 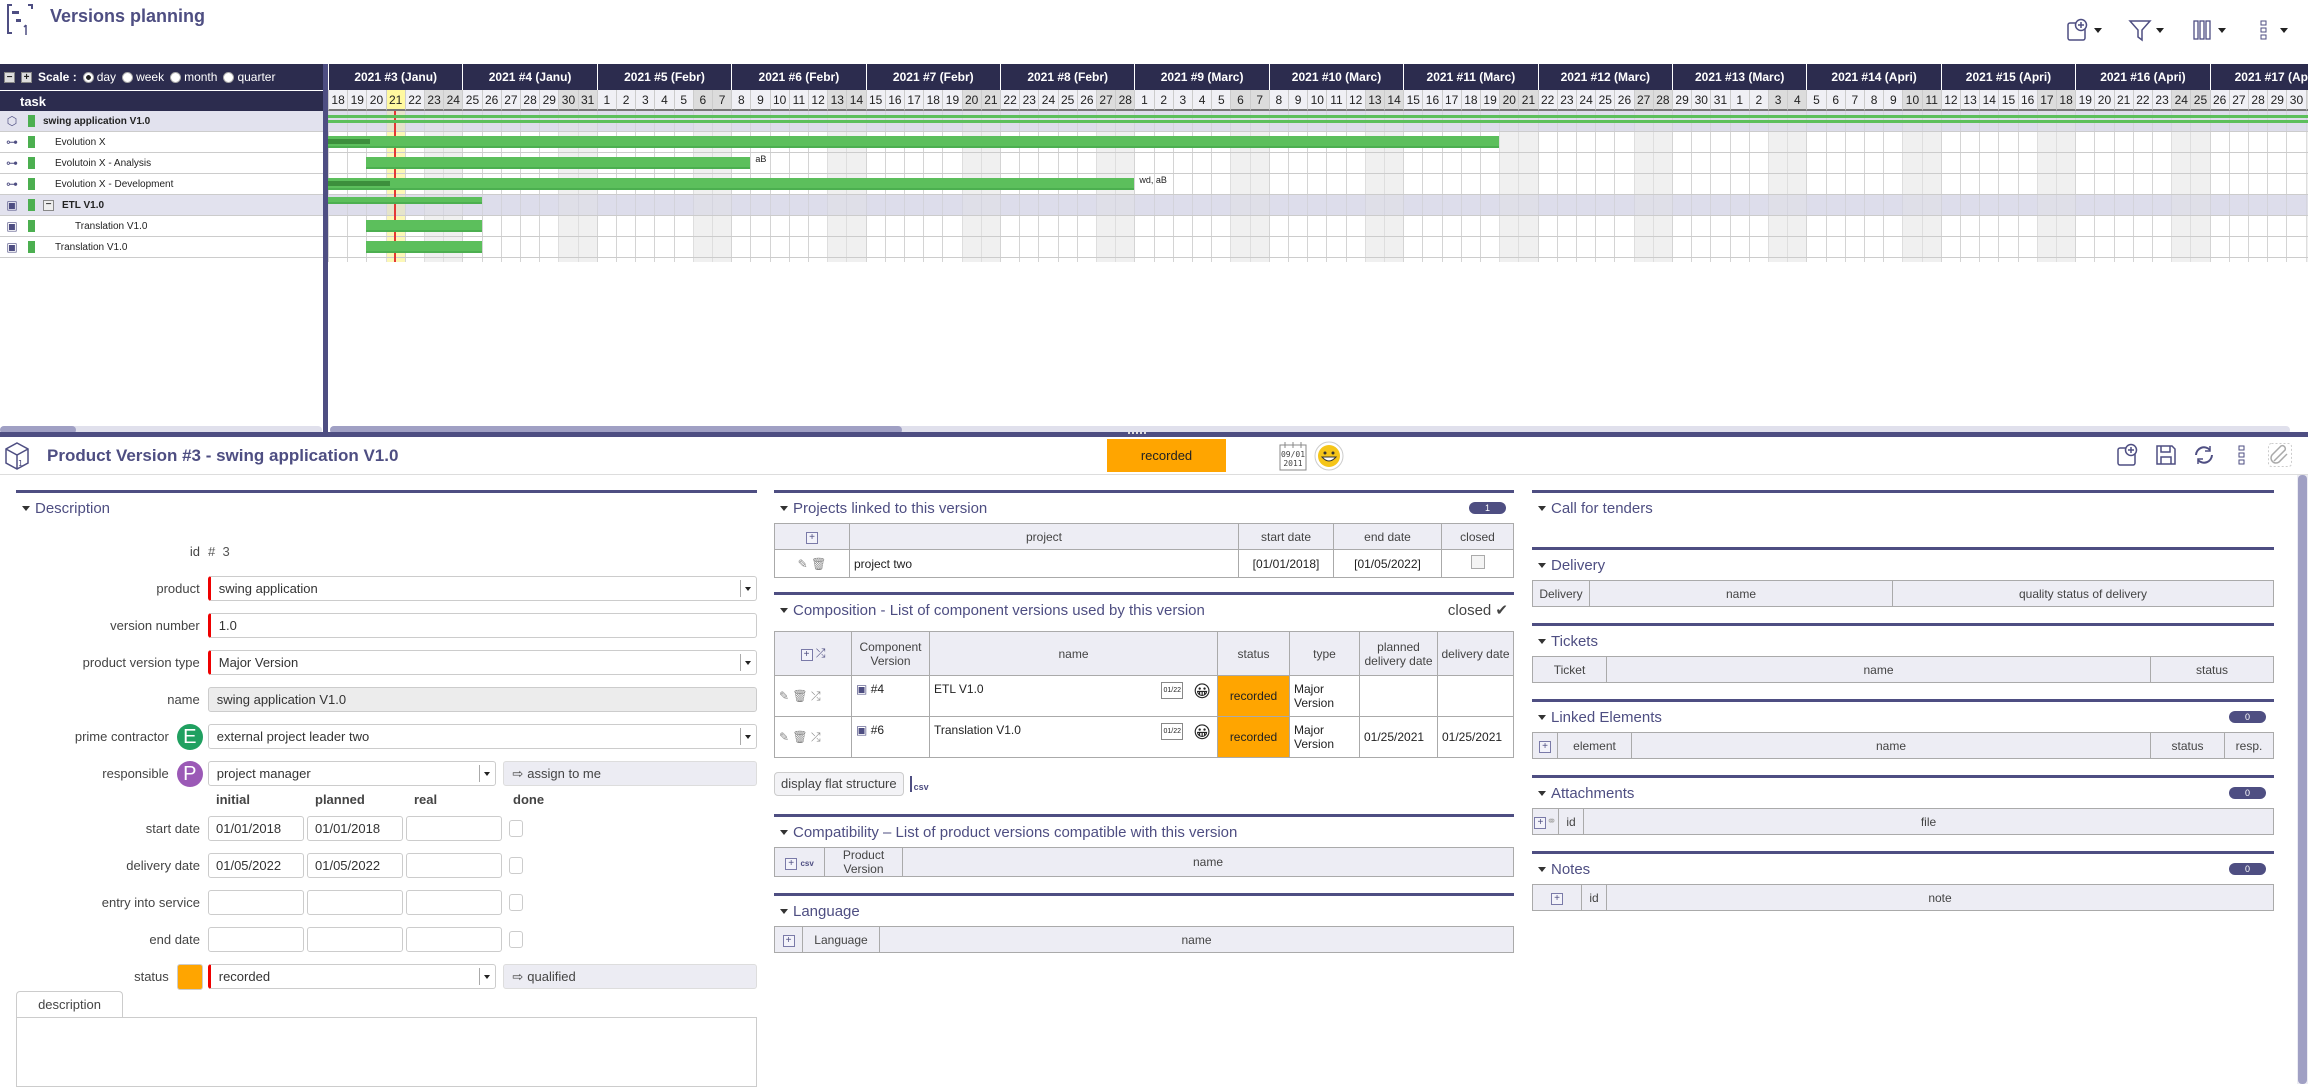 I want to click on attachment-icon, so click(x=2280, y=455).